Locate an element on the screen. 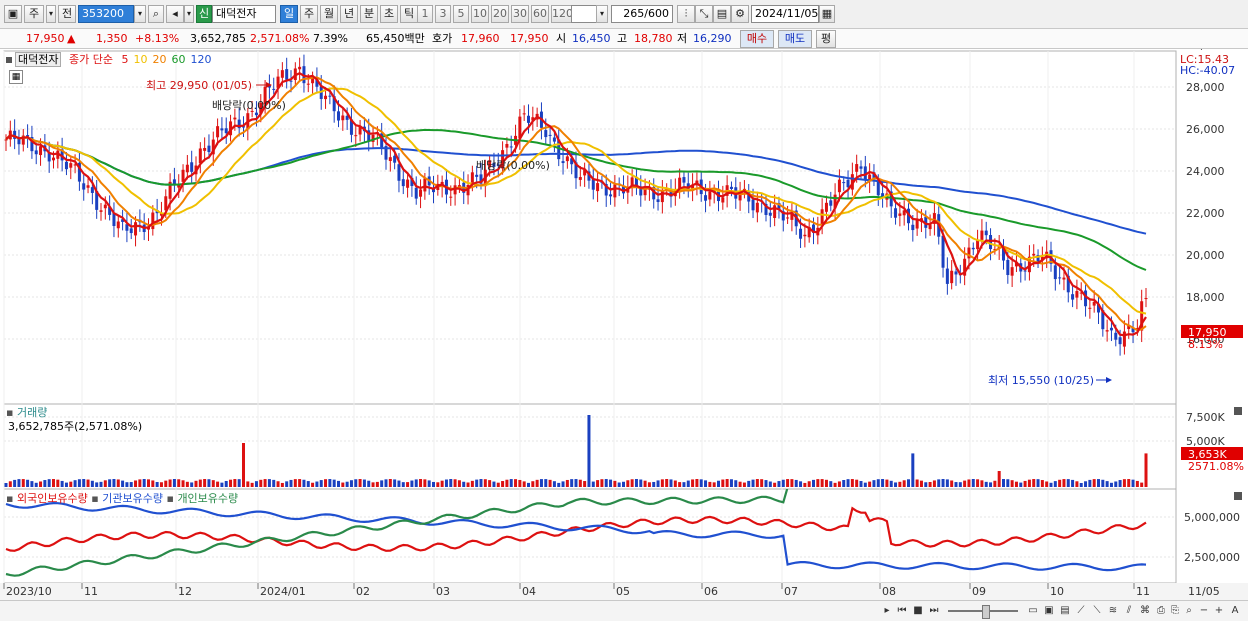  layout-3-icon: ▤ is located at coordinates (1065, 611).